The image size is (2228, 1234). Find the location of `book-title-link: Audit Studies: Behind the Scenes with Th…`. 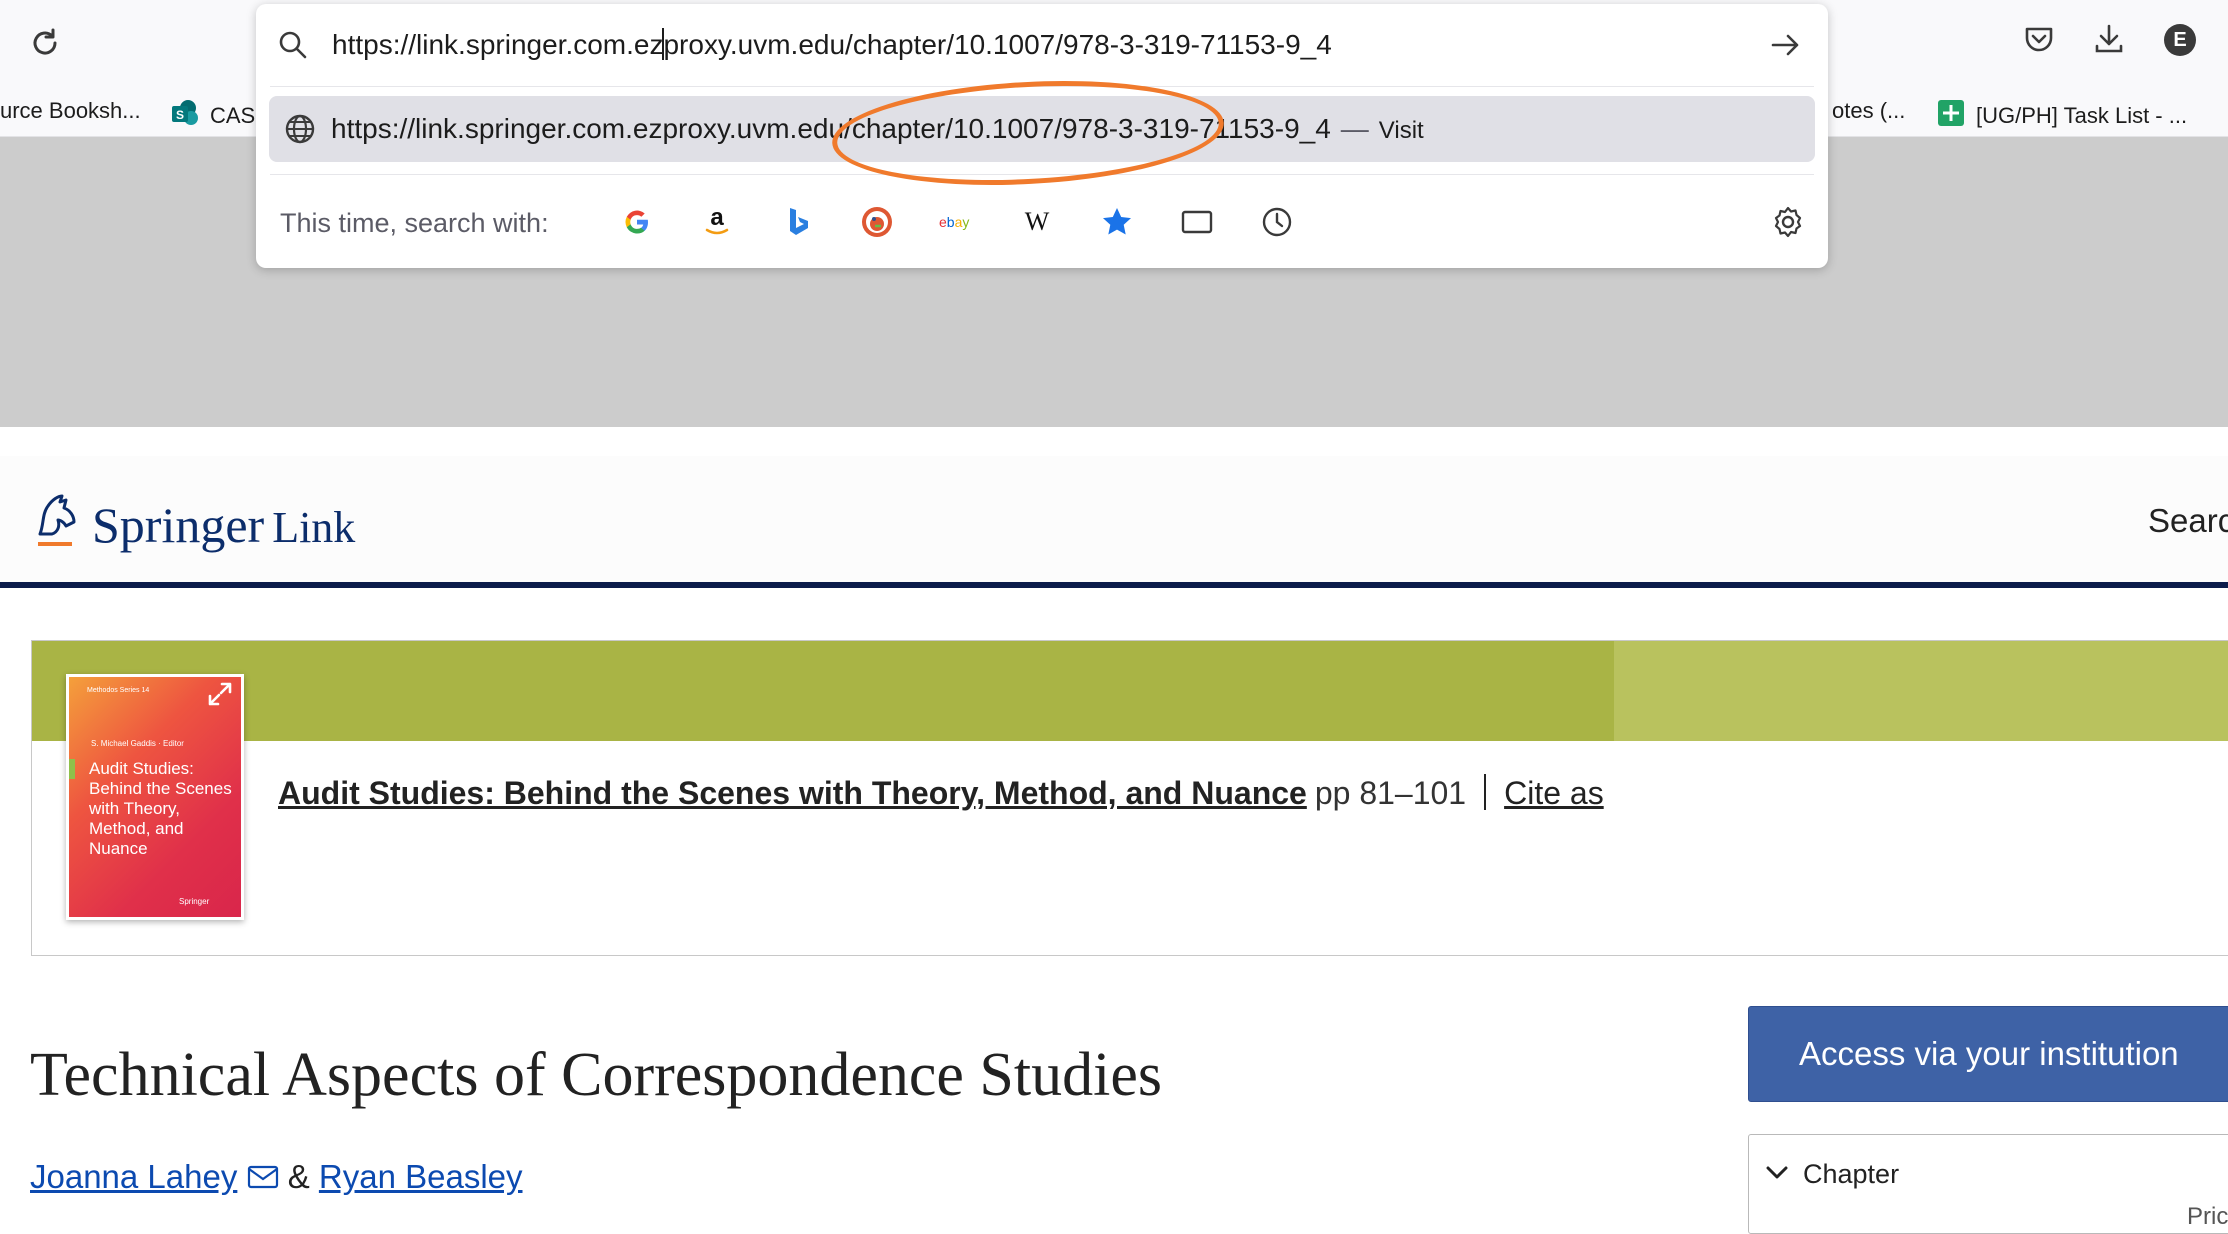

book-title-link: Audit Studies: Behind the Scenes with Th… is located at coordinates (792, 793).